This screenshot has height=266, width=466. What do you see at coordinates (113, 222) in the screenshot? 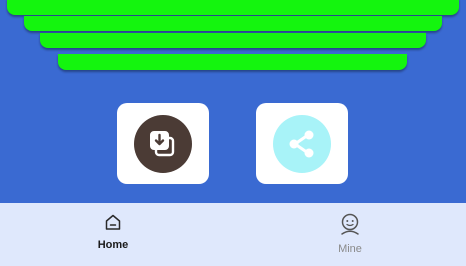
I see `home-icon` at bounding box center [113, 222].